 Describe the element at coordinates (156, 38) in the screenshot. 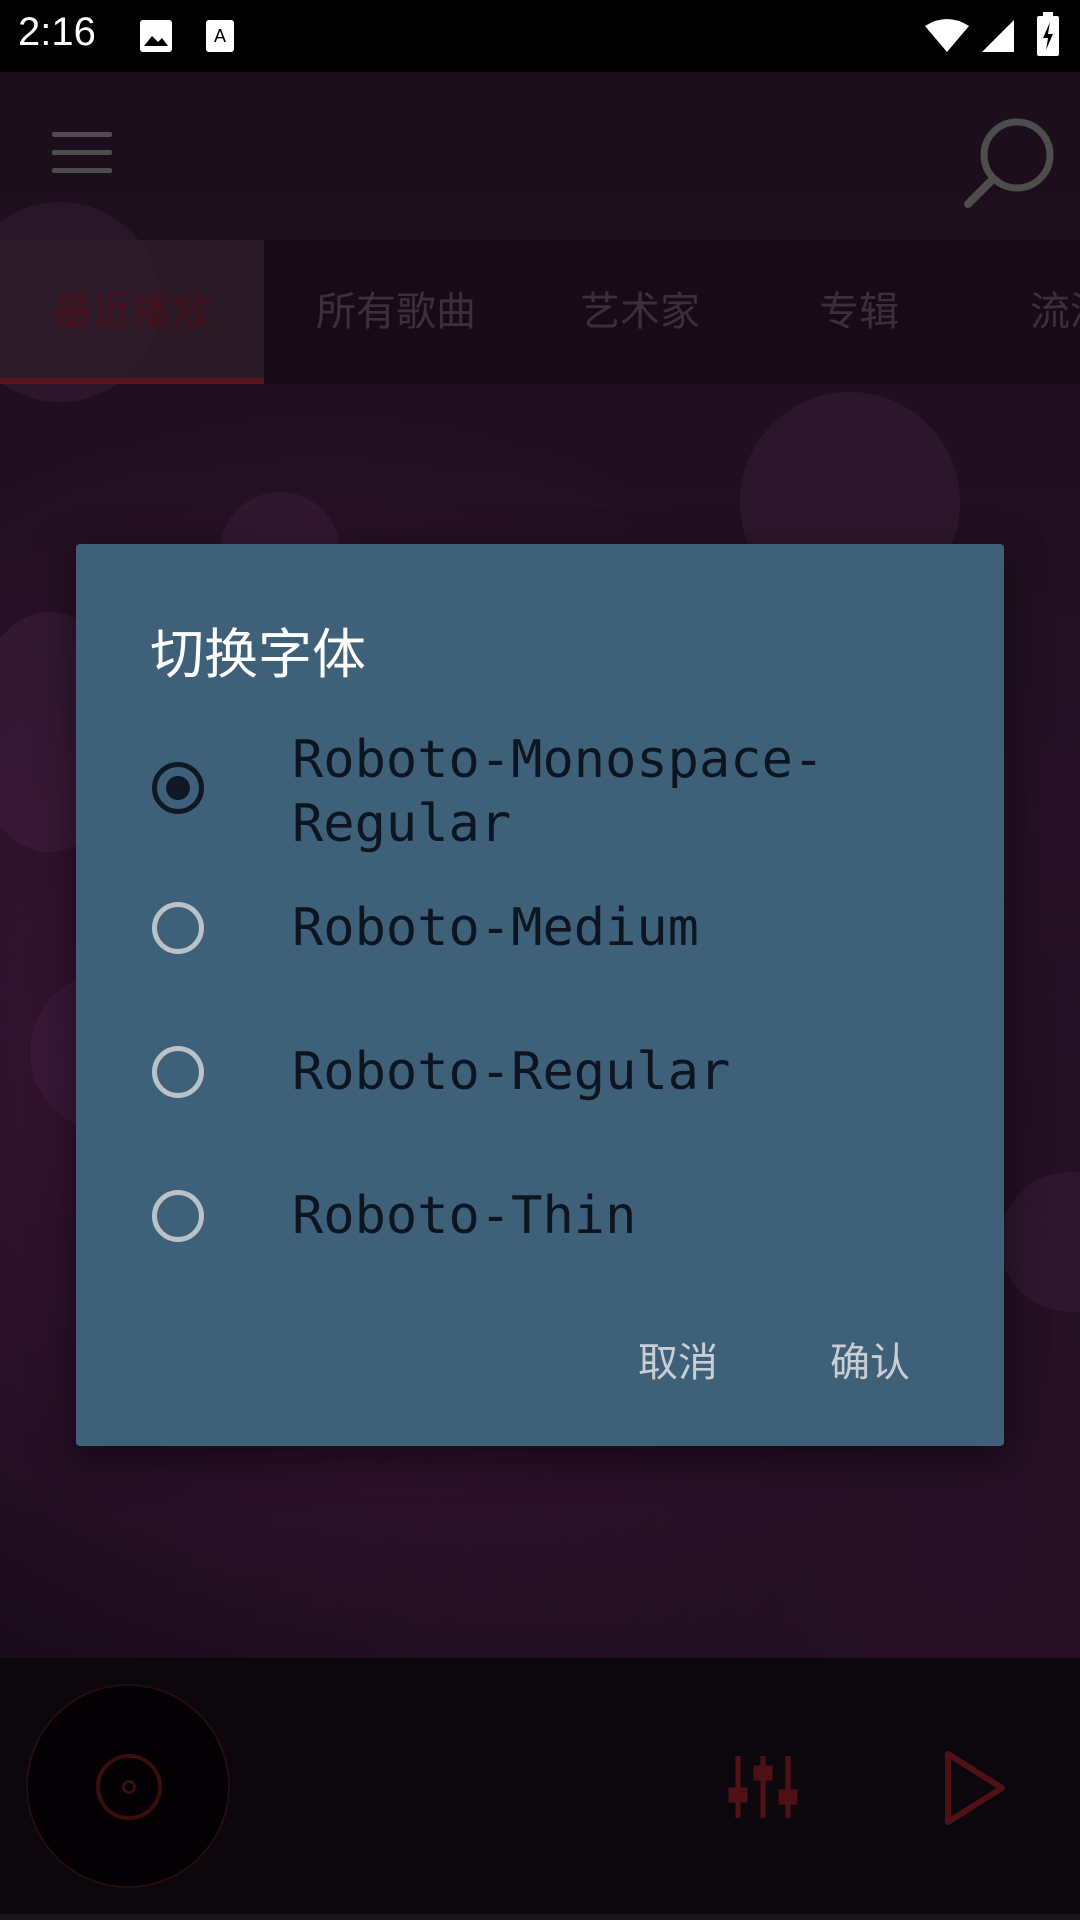

I see `image-notification-icon` at that location.